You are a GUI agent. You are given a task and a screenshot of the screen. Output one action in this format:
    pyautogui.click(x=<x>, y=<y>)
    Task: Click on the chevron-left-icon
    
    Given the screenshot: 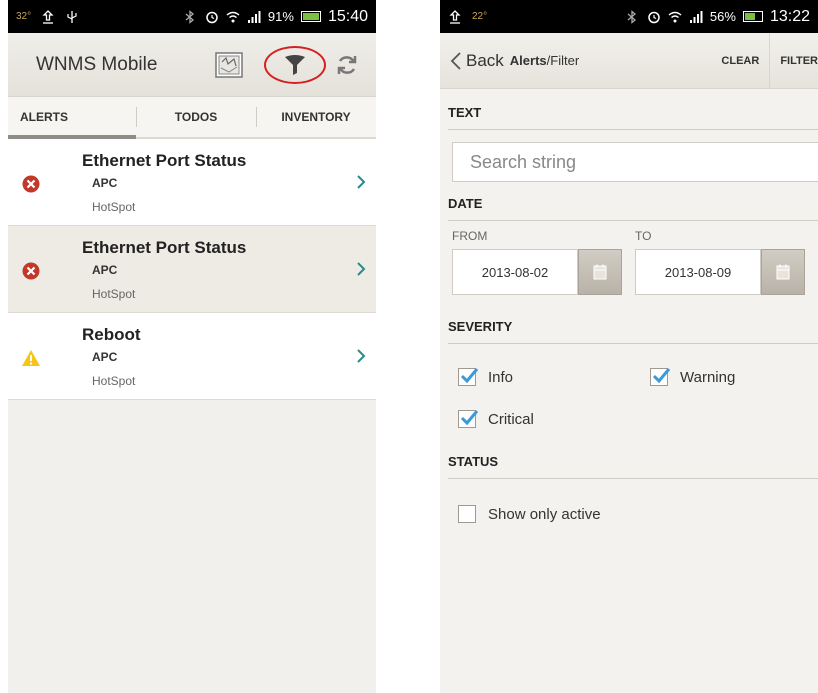 What is the action you would take?
    pyautogui.click(x=455, y=60)
    